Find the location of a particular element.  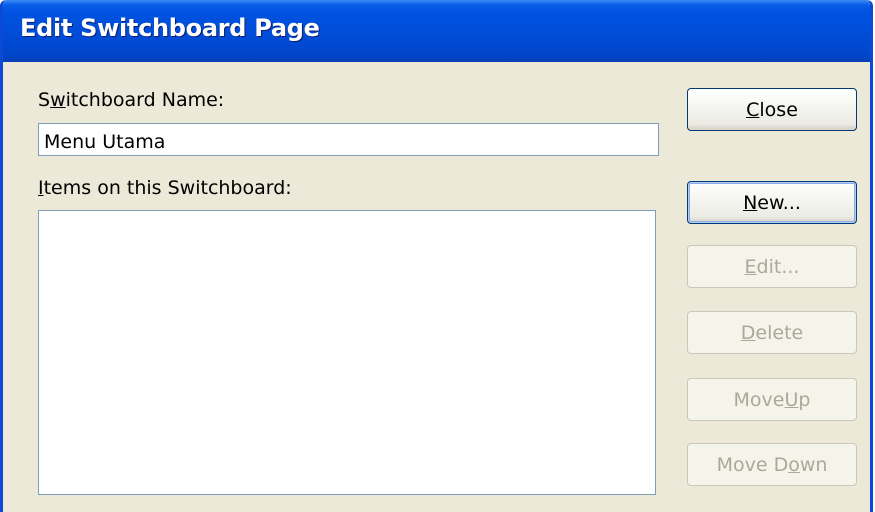

title-bar: Edit Switchboard Page is located at coordinates (436, 31).